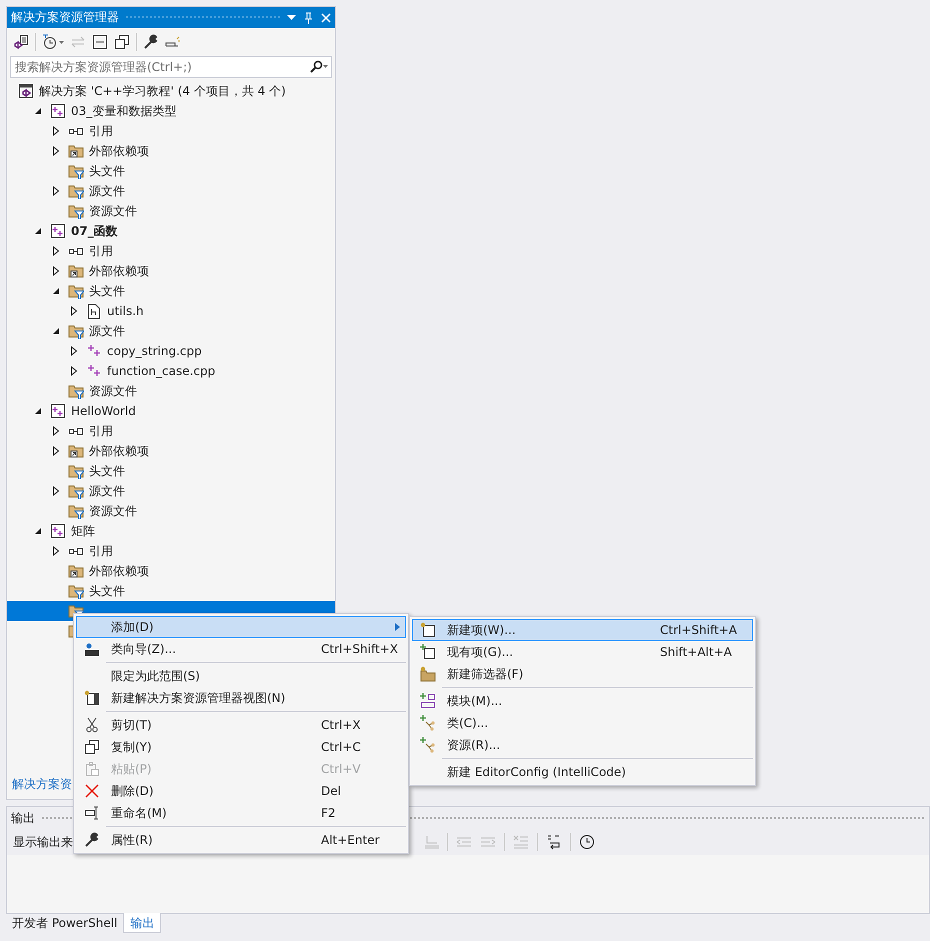  I want to click on tree-item: 03_变量和数据类型, so click(171, 111).